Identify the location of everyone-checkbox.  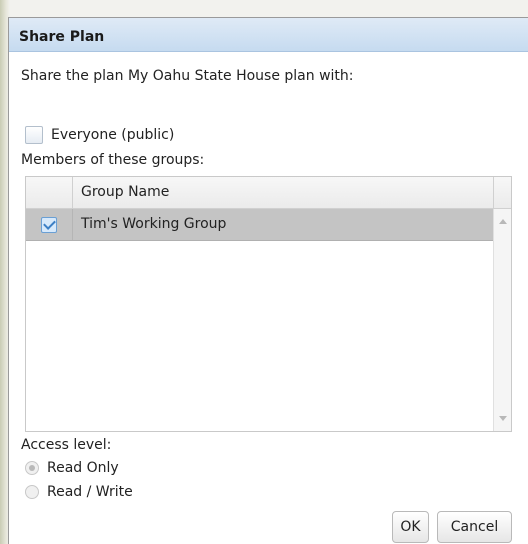
(34, 135).